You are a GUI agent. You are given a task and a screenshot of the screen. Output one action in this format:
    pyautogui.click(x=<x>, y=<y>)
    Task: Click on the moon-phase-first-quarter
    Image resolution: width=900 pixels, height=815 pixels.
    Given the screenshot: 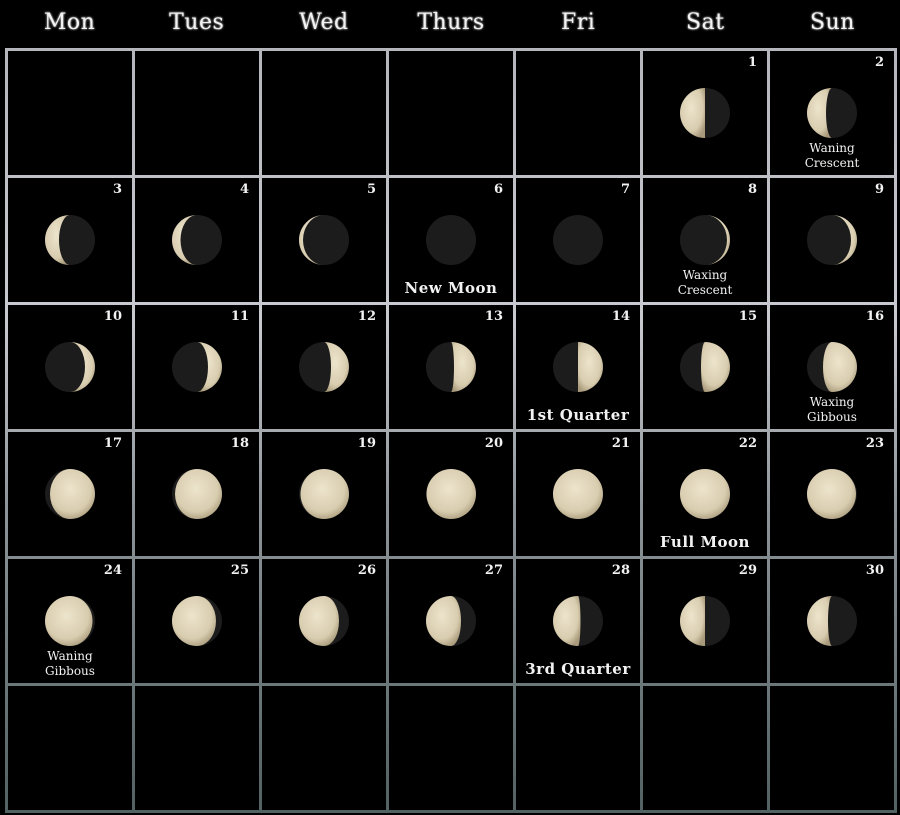 What is the action you would take?
    pyautogui.click(x=578, y=367)
    